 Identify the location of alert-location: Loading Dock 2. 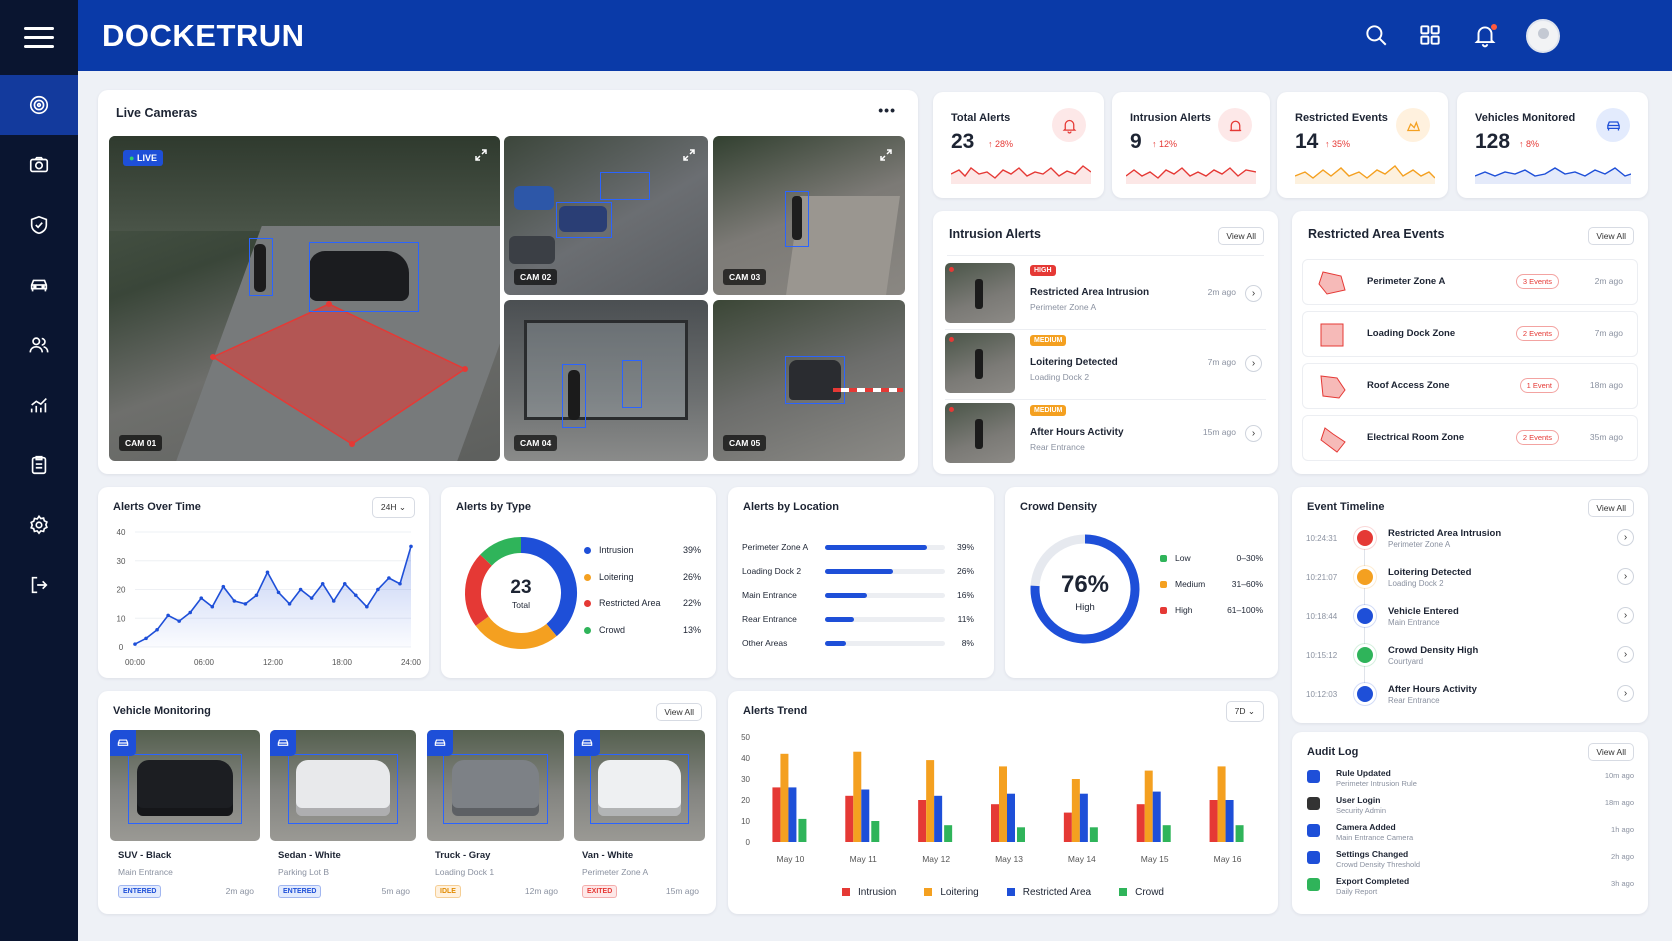
(1060, 377).